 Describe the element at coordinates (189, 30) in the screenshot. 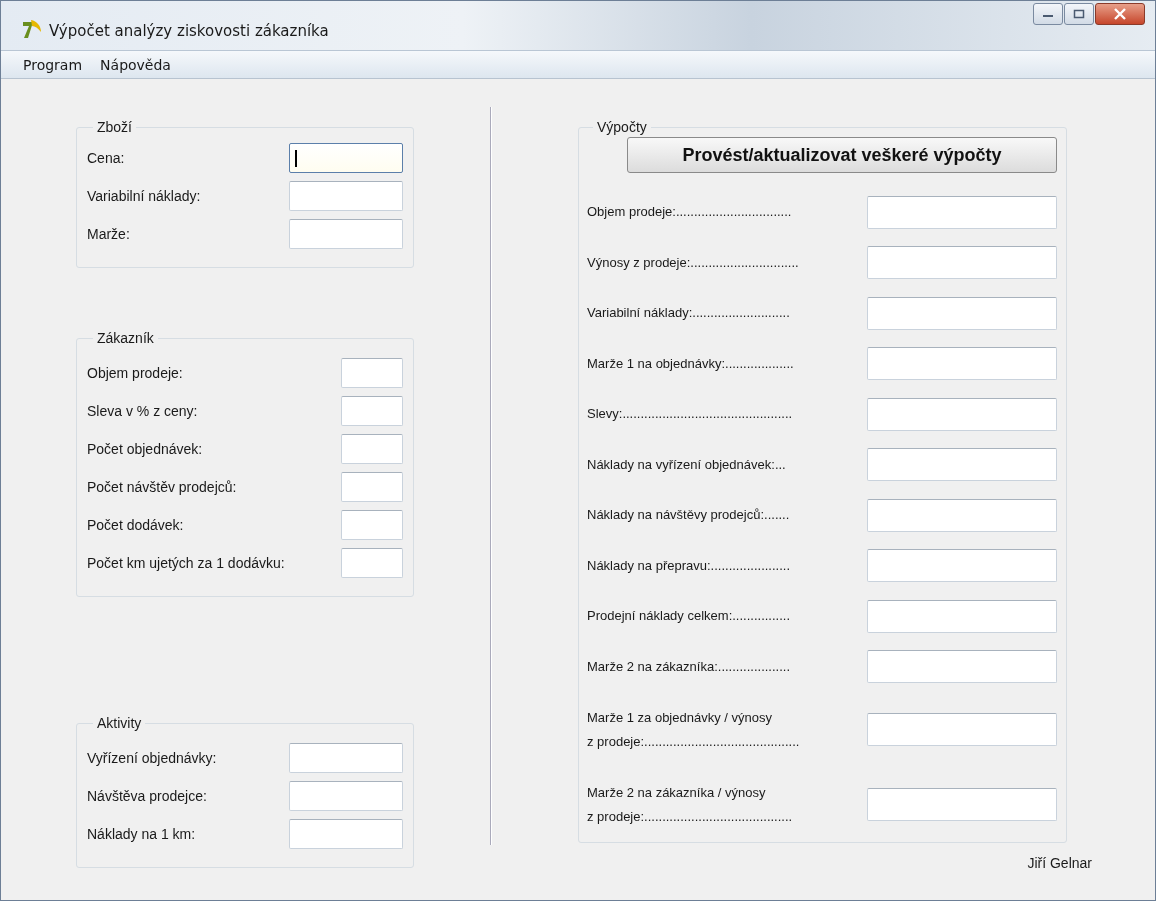

I see `window-title: Výpočet analýzy ziskovosti zákazníka` at that location.